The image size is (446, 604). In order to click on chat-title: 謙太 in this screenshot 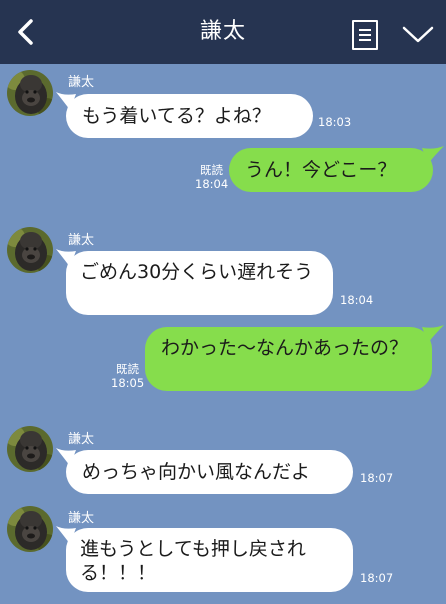, I will do `click(222, 31)`.